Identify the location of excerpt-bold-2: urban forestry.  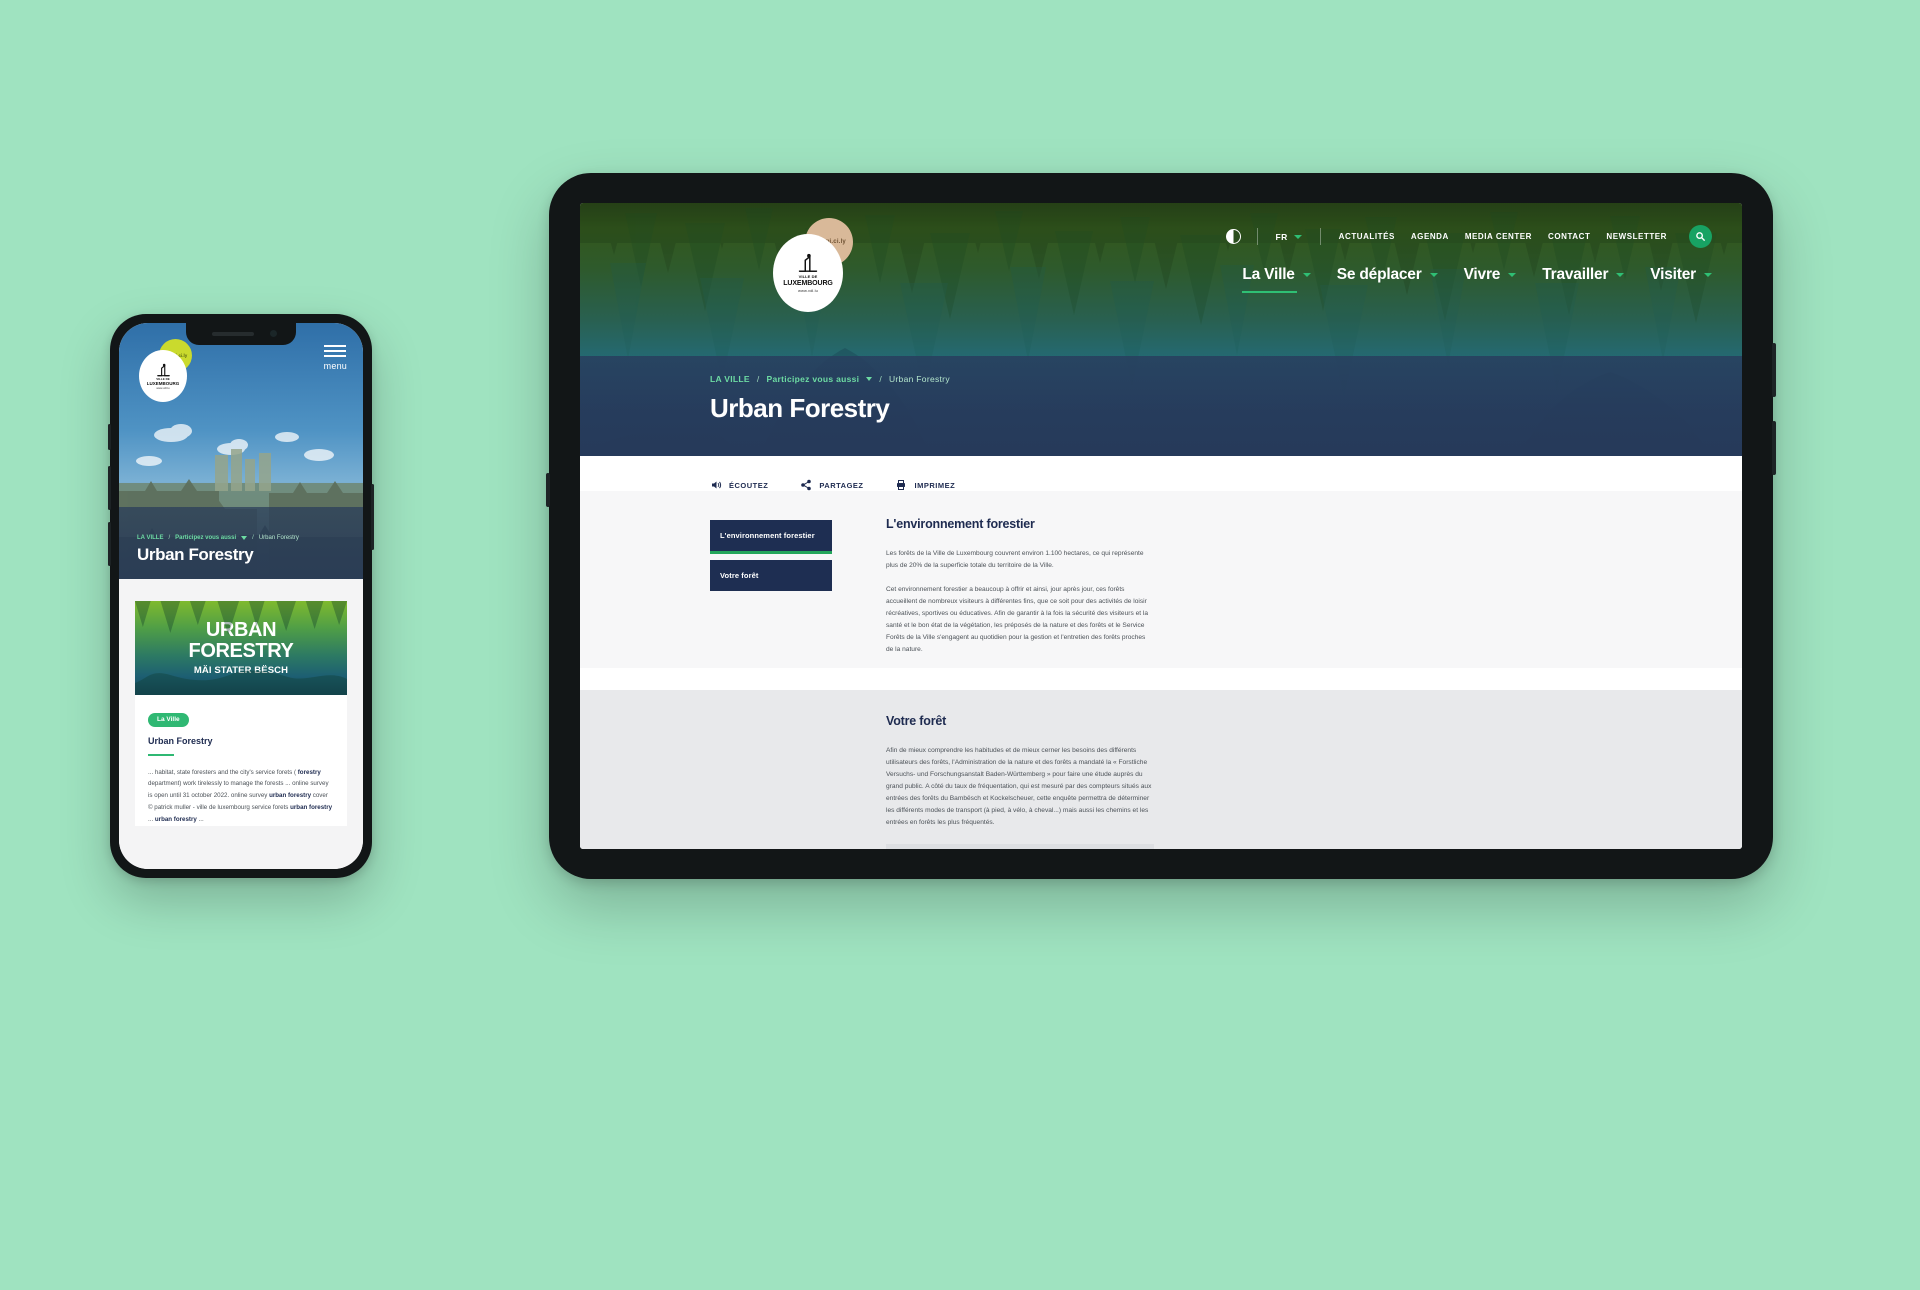
(290, 796).